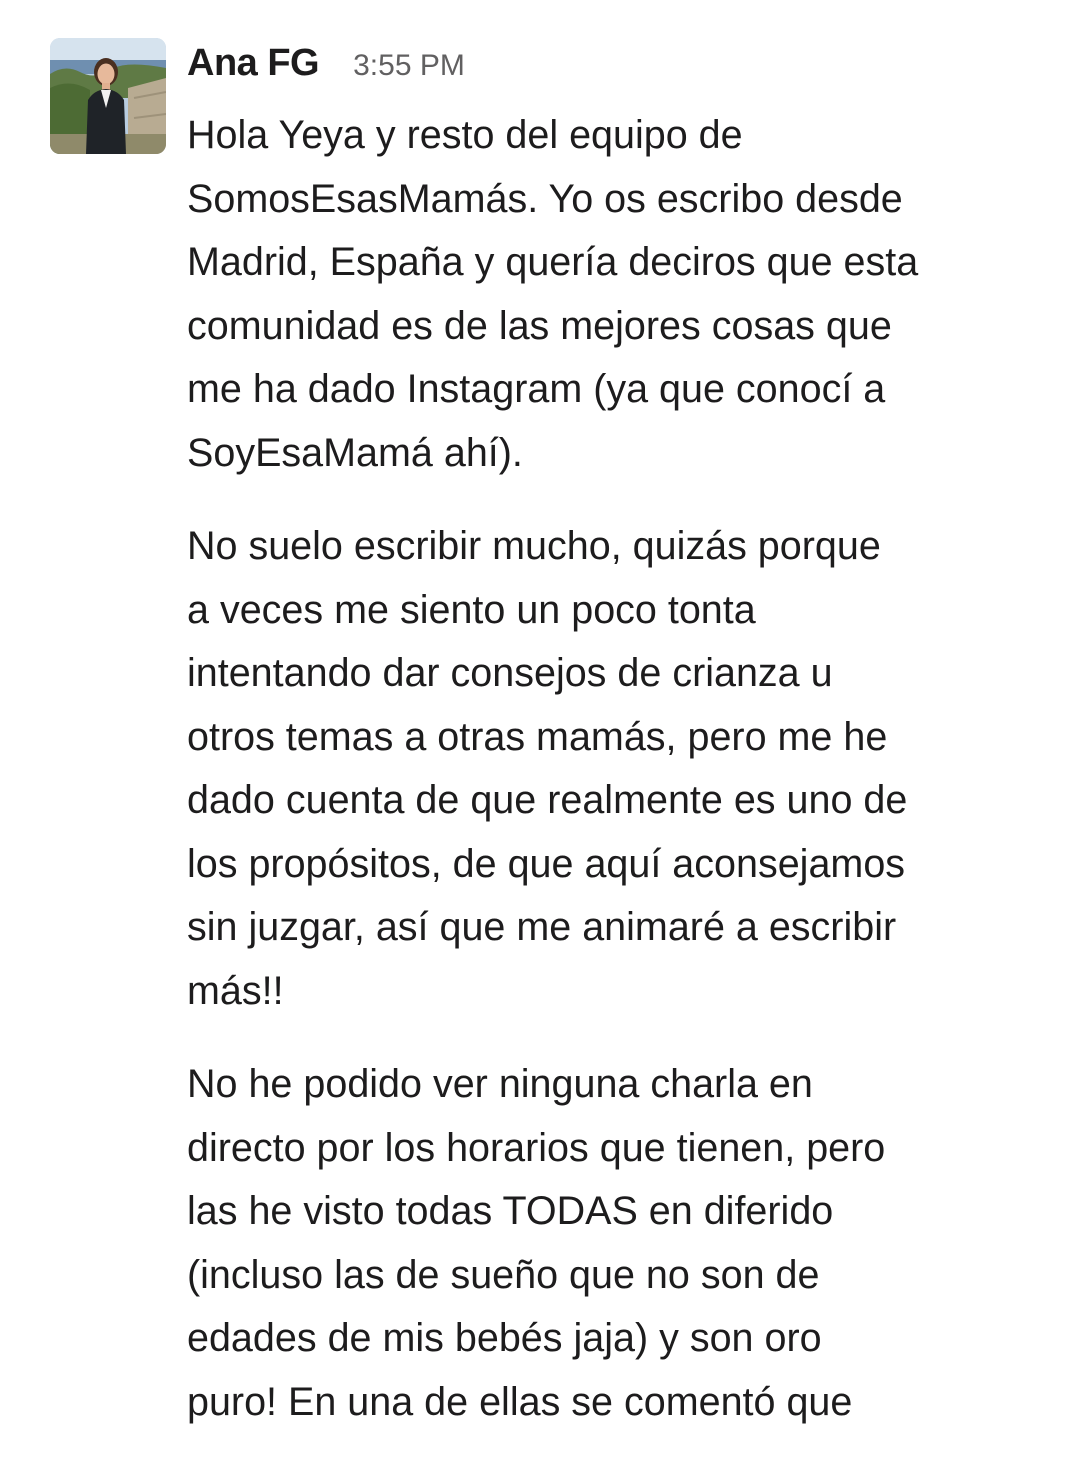 The image size is (1083, 1464). What do you see at coordinates (534, 546) in the screenshot?
I see `message-line: No suelo escribir mucho, quizás porque` at bounding box center [534, 546].